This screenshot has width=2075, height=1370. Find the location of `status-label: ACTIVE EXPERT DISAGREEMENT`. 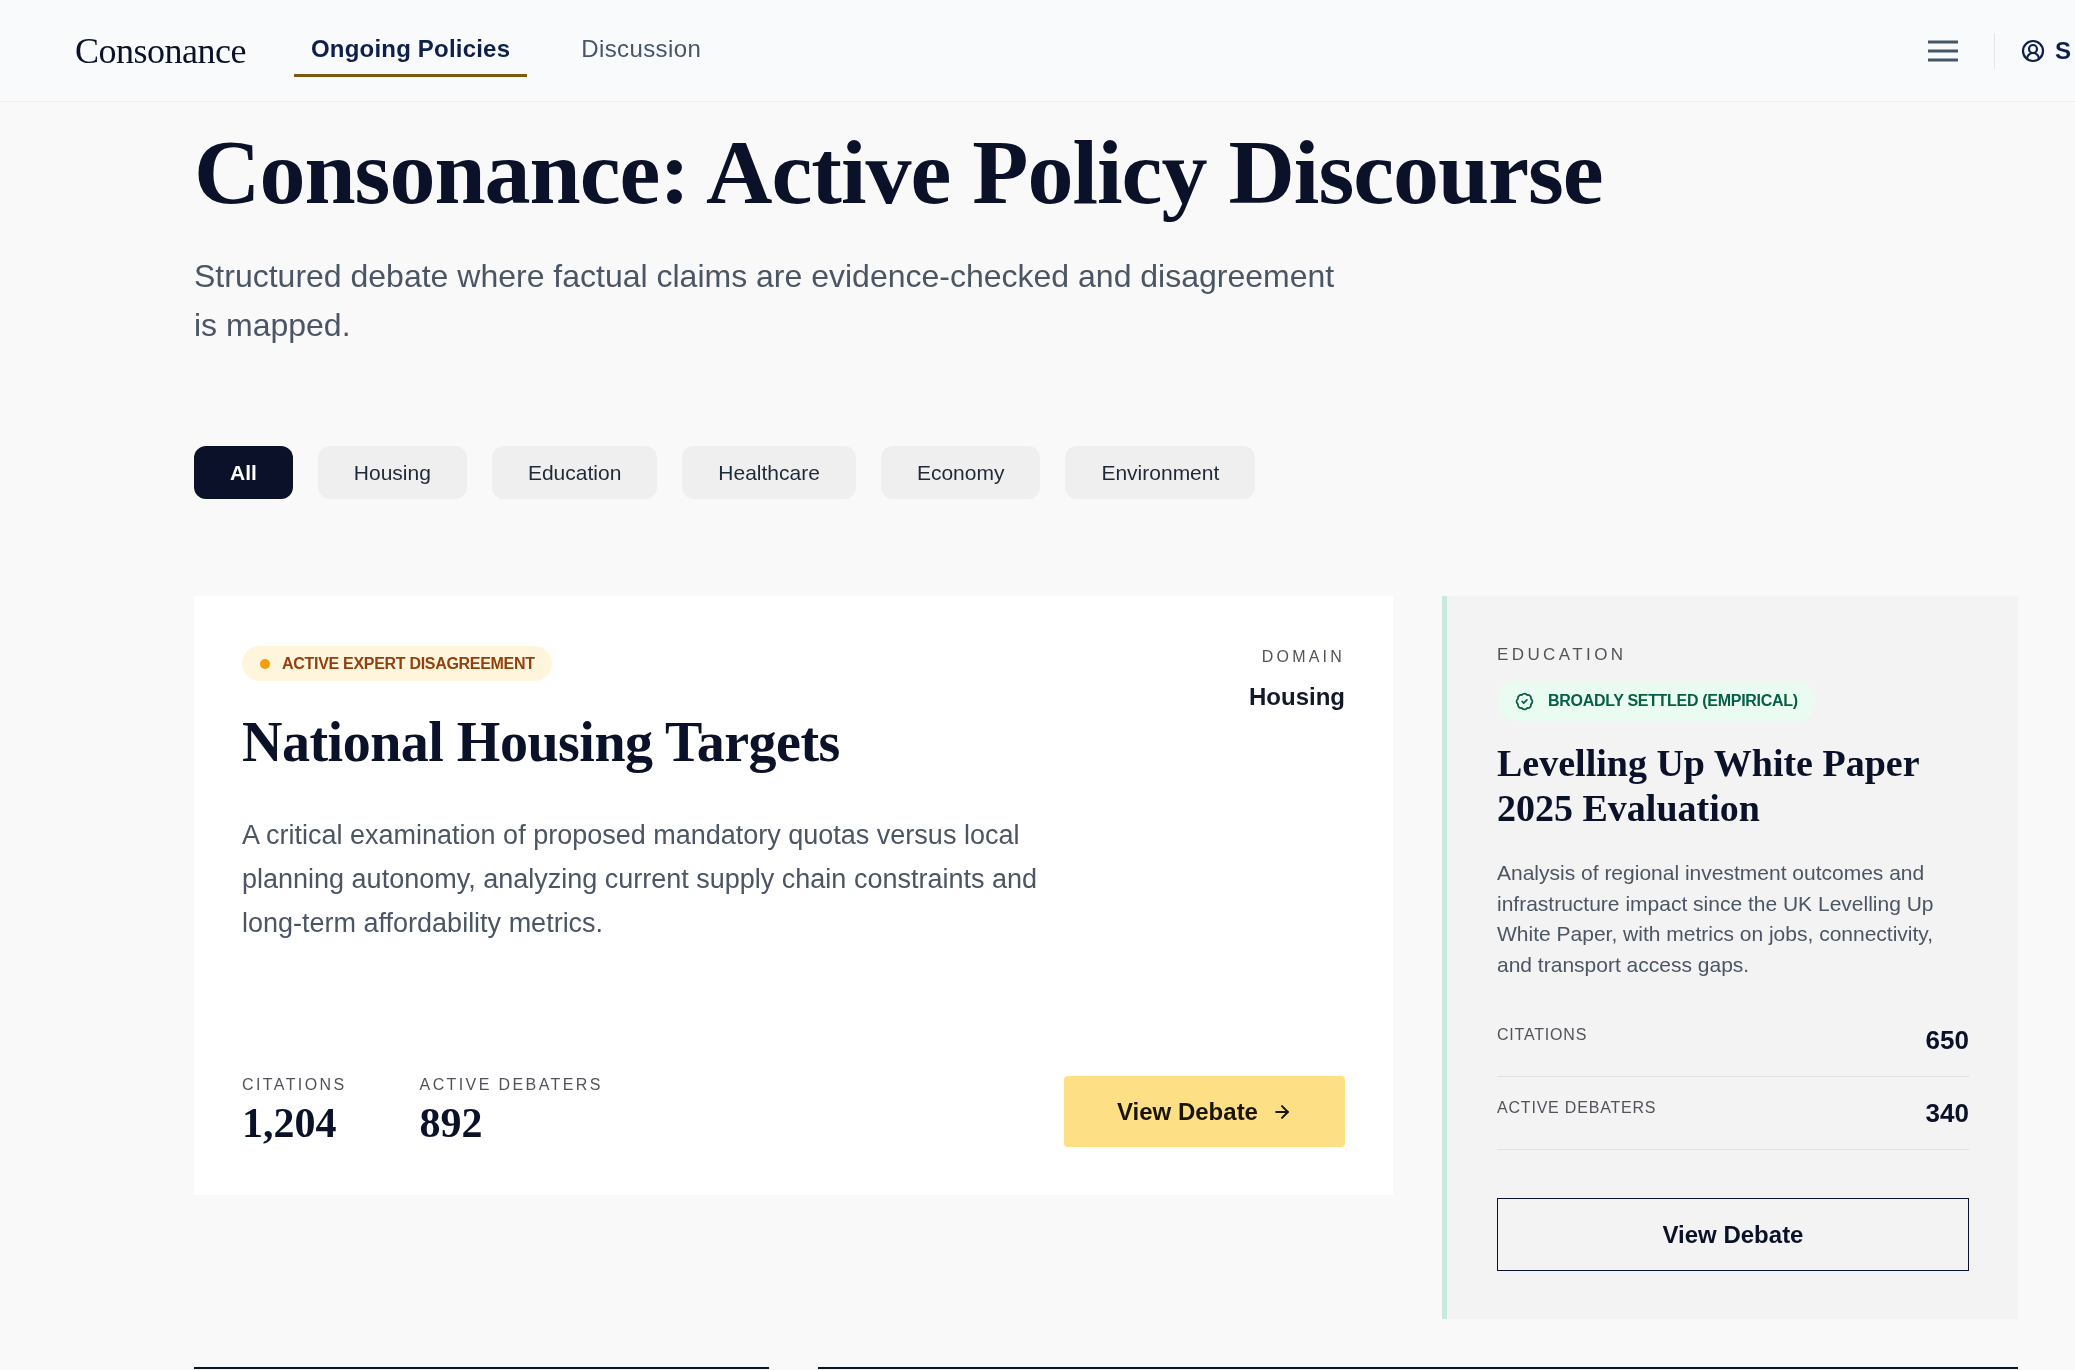

status-label: ACTIVE EXPERT DISAGREEMENT is located at coordinates (408, 663).